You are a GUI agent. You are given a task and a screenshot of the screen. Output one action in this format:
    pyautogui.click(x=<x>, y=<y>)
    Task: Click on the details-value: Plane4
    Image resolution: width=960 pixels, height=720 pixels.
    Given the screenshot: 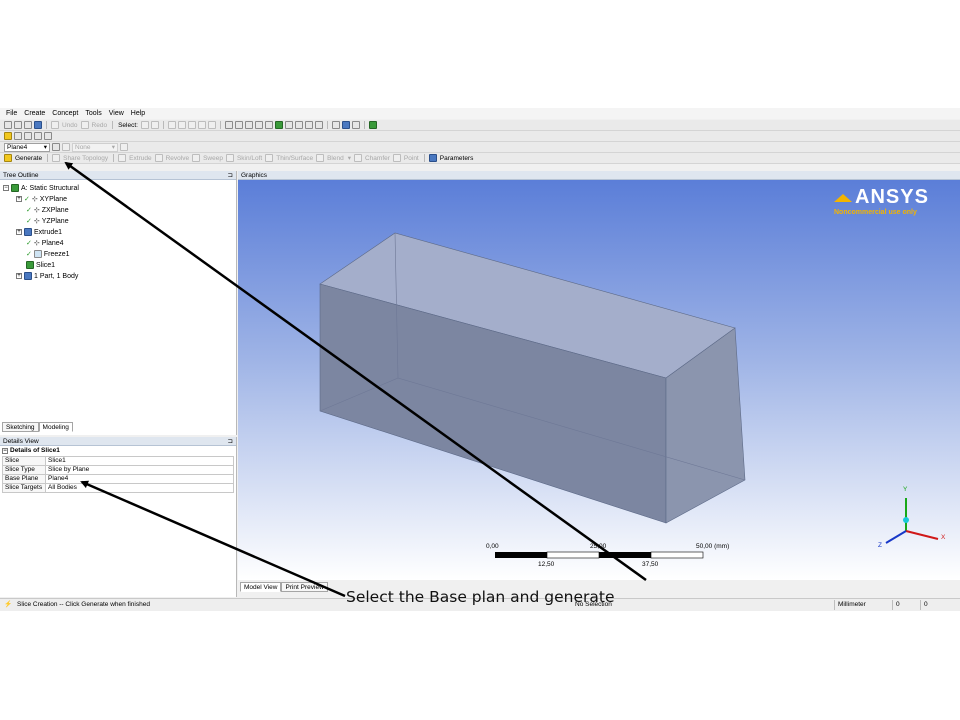 What is the action you would take?
    pyautogui.click(x=139, y=479)
    